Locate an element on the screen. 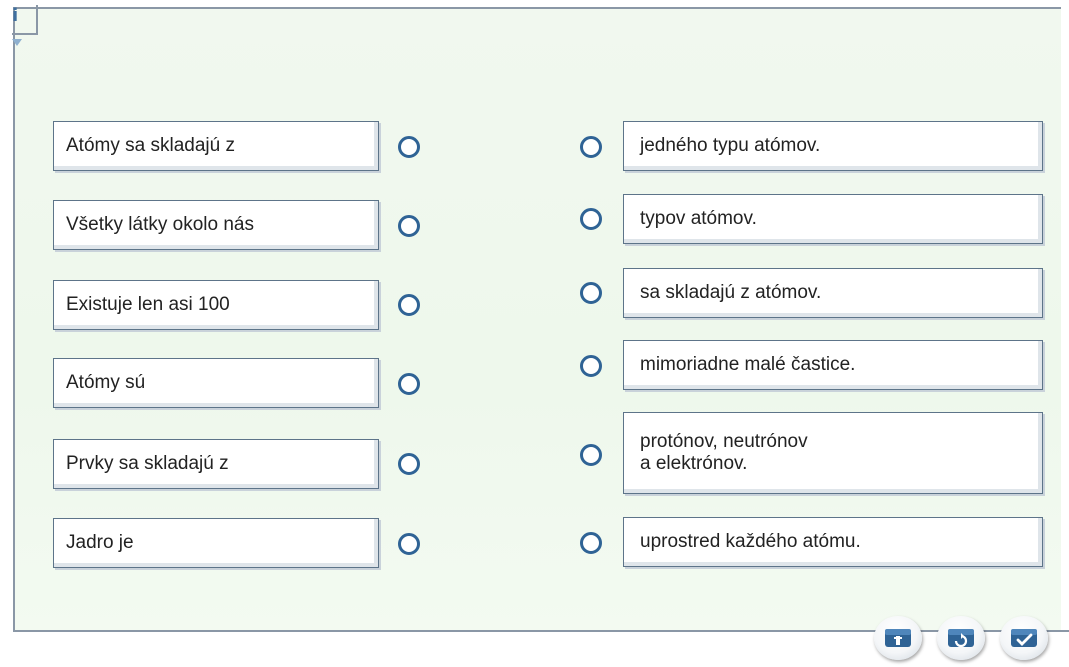  left-item-label: Existuje len asi 100 is located at coordinates (148, 304).